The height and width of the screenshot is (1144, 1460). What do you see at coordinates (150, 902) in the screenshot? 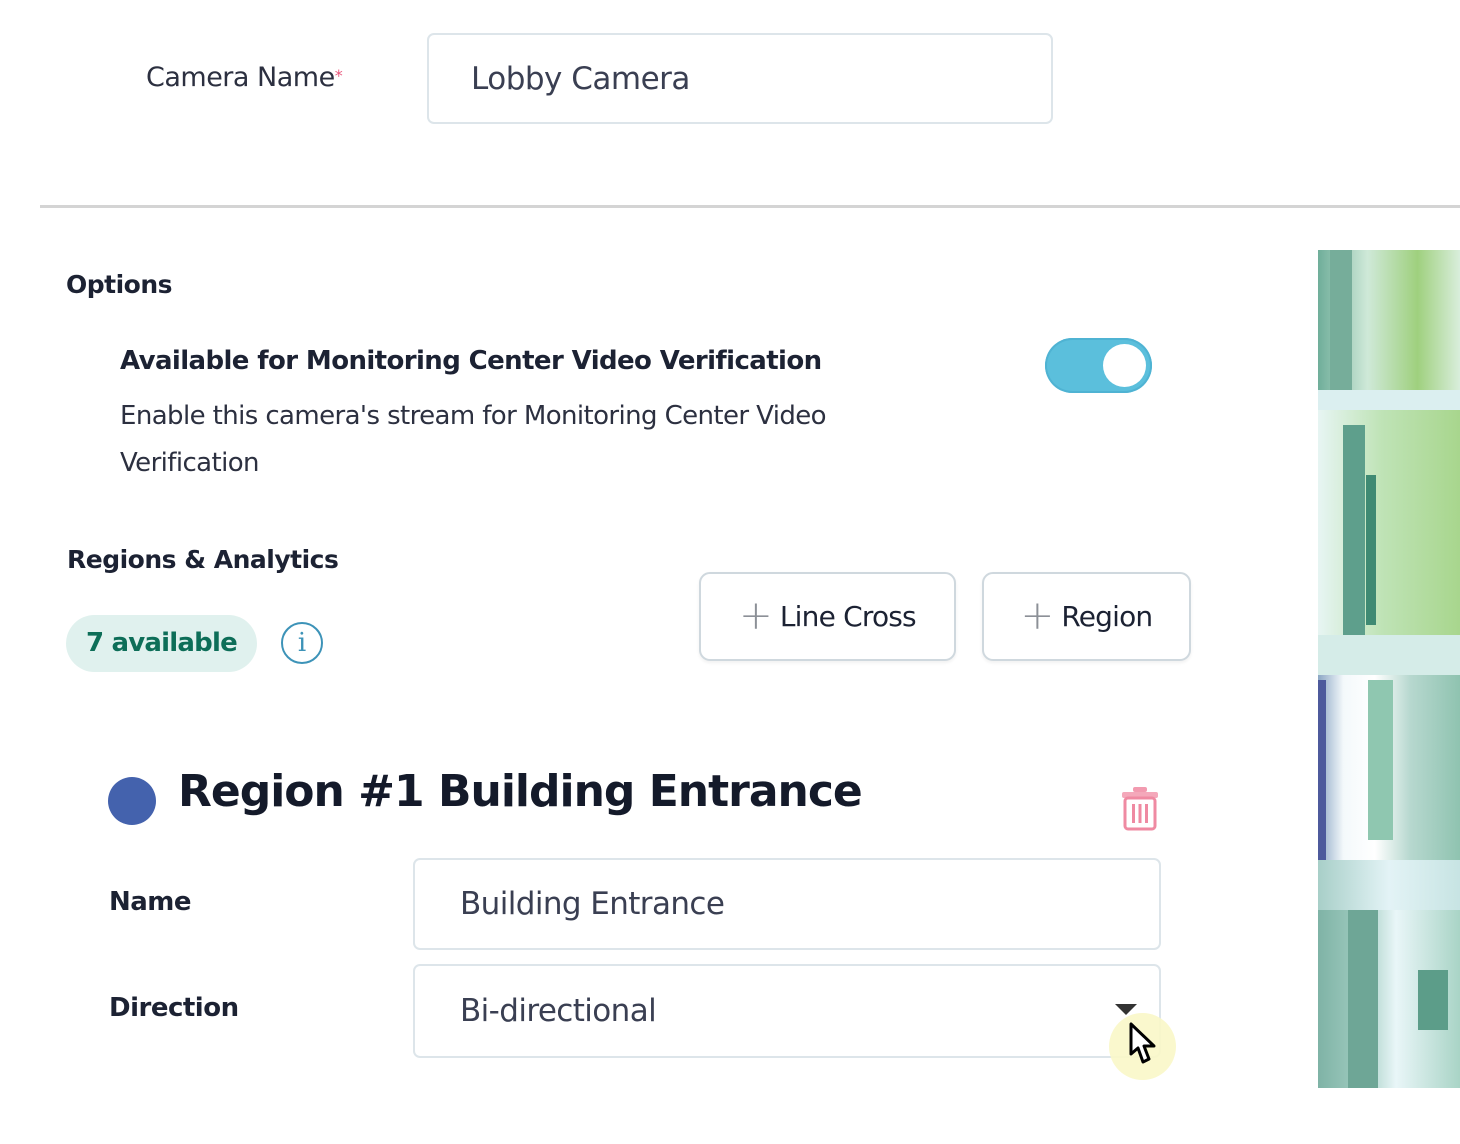
I see `region-name-label: Name` at bounding box center [150, 902].